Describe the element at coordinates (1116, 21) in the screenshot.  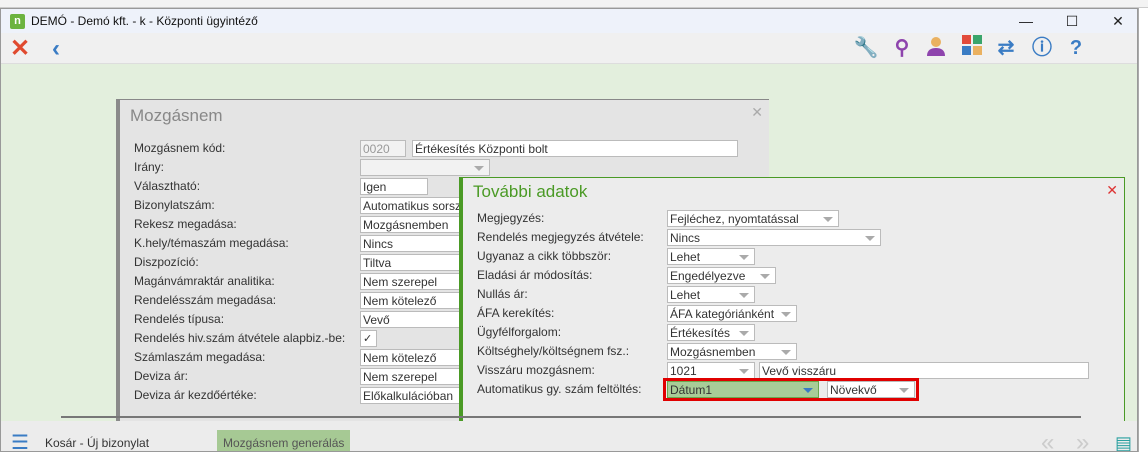
I see `window-close-button: ✕` at that location.